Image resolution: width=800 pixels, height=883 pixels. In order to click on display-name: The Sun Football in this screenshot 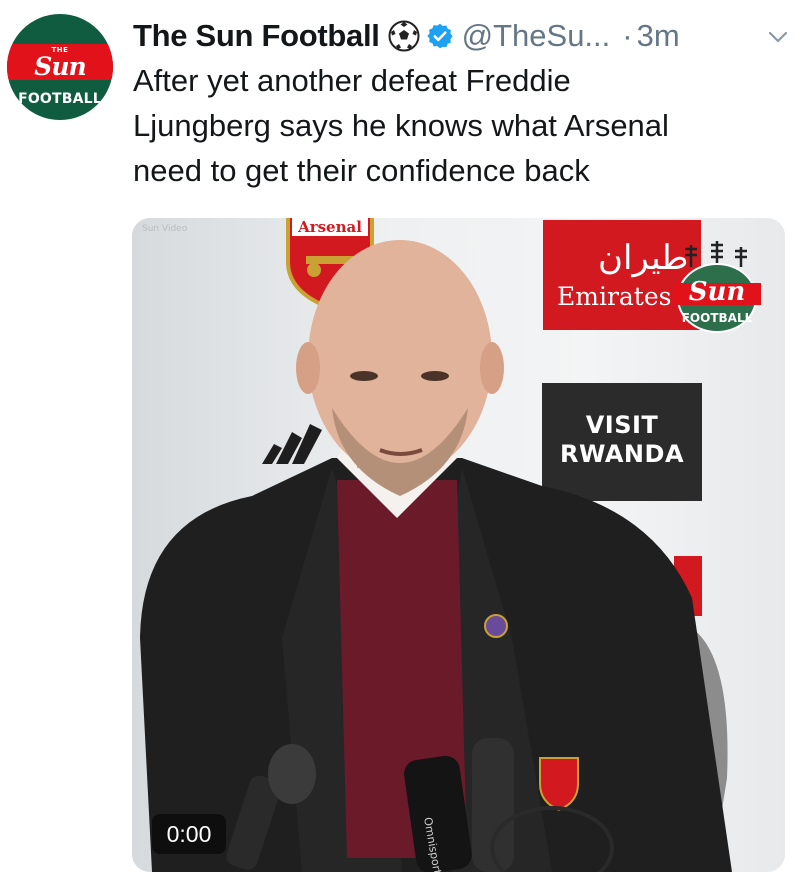, I will do `click(256, 36)`.